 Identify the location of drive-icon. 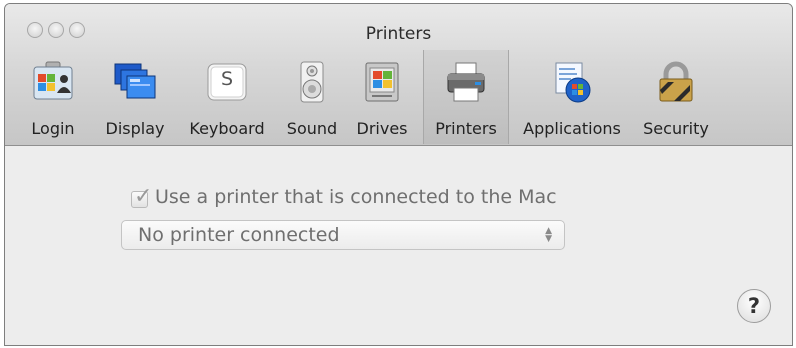
(382, 82).